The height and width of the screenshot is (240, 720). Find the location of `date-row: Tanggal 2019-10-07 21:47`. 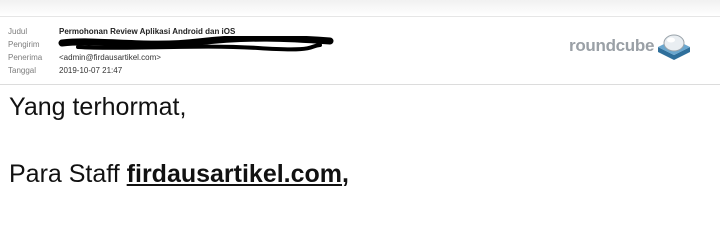

date-row: Tanggal 2019-10-07 21:47 is located at coordinates (65, 70).